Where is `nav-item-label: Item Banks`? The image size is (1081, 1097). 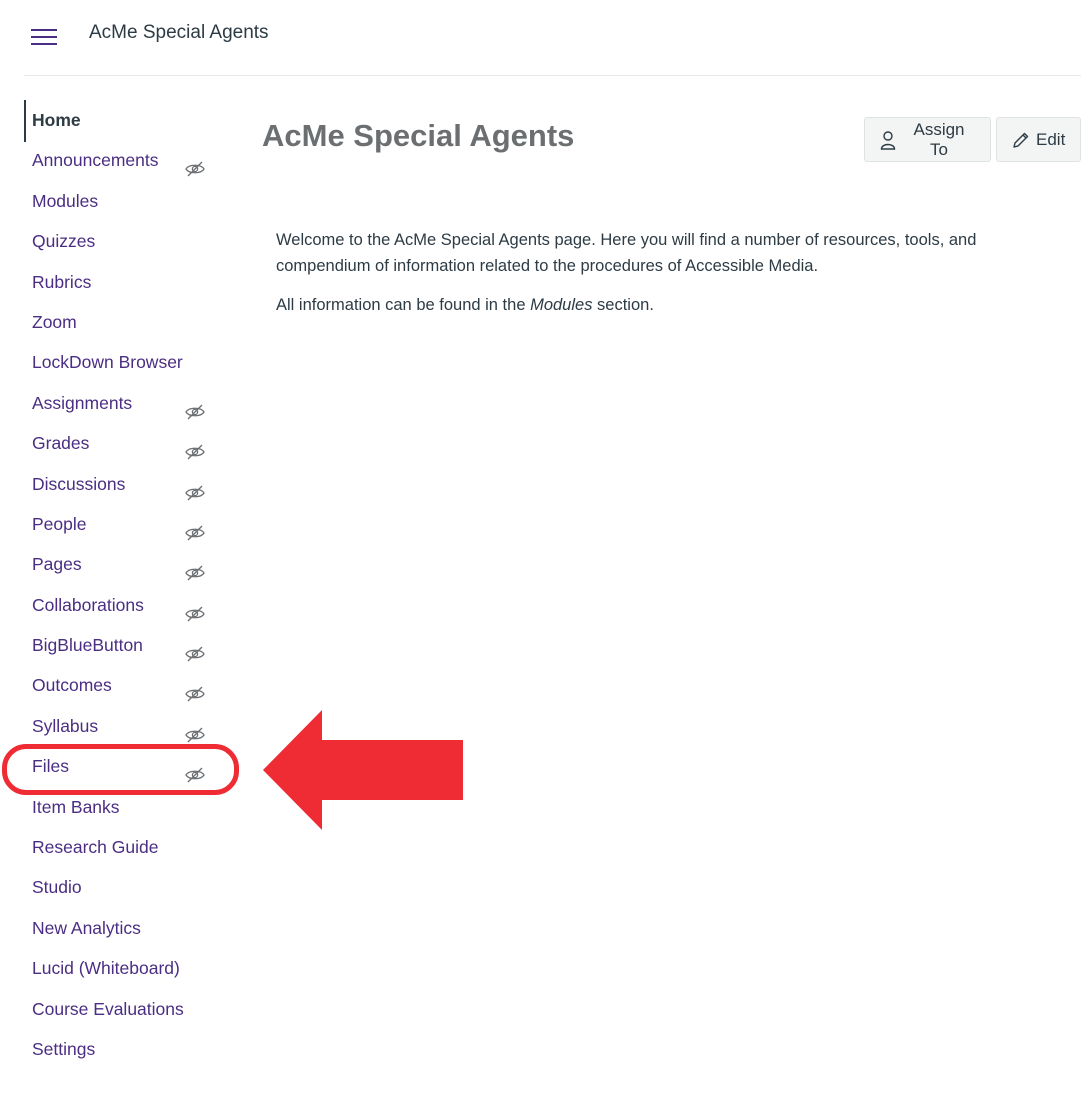
nav-item-label: Item Banks is located at coordinates (76, 806).